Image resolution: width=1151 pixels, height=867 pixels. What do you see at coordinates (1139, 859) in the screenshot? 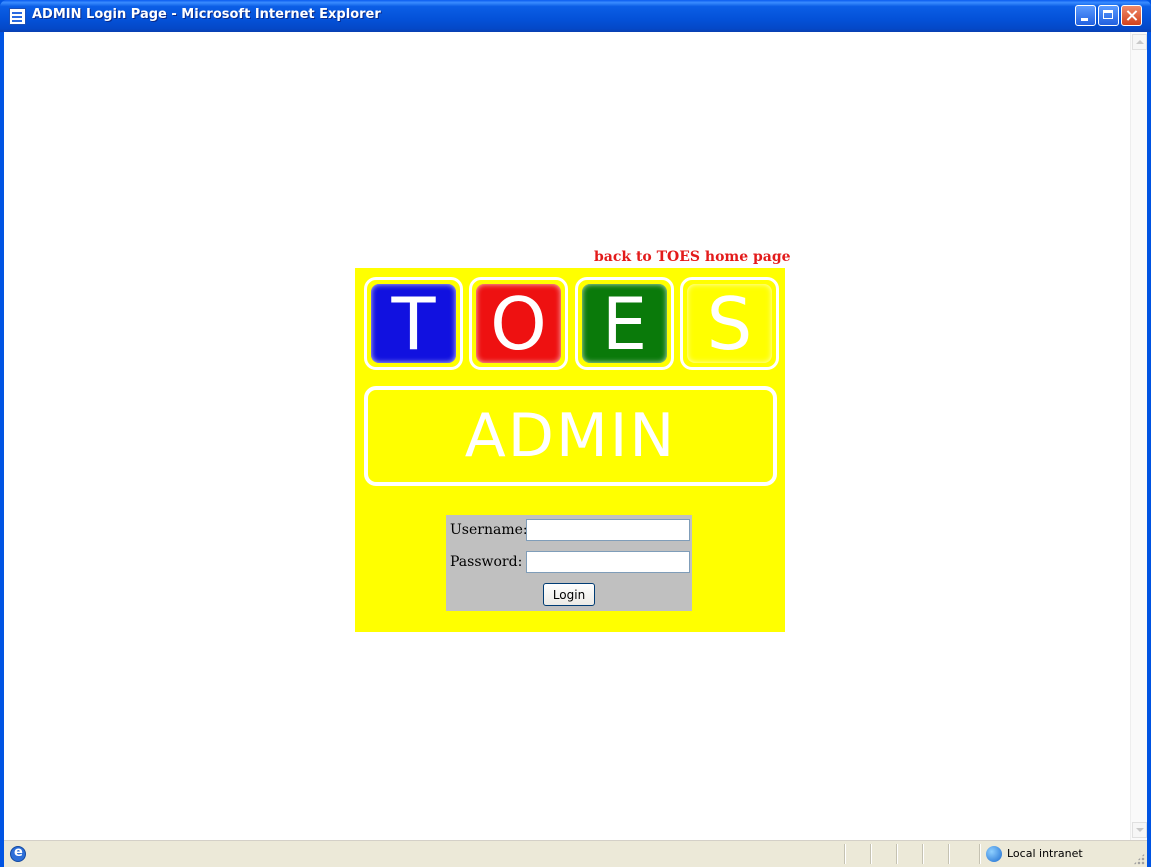
I see `resize-grip-icon` at bounding box center [1139, 859].